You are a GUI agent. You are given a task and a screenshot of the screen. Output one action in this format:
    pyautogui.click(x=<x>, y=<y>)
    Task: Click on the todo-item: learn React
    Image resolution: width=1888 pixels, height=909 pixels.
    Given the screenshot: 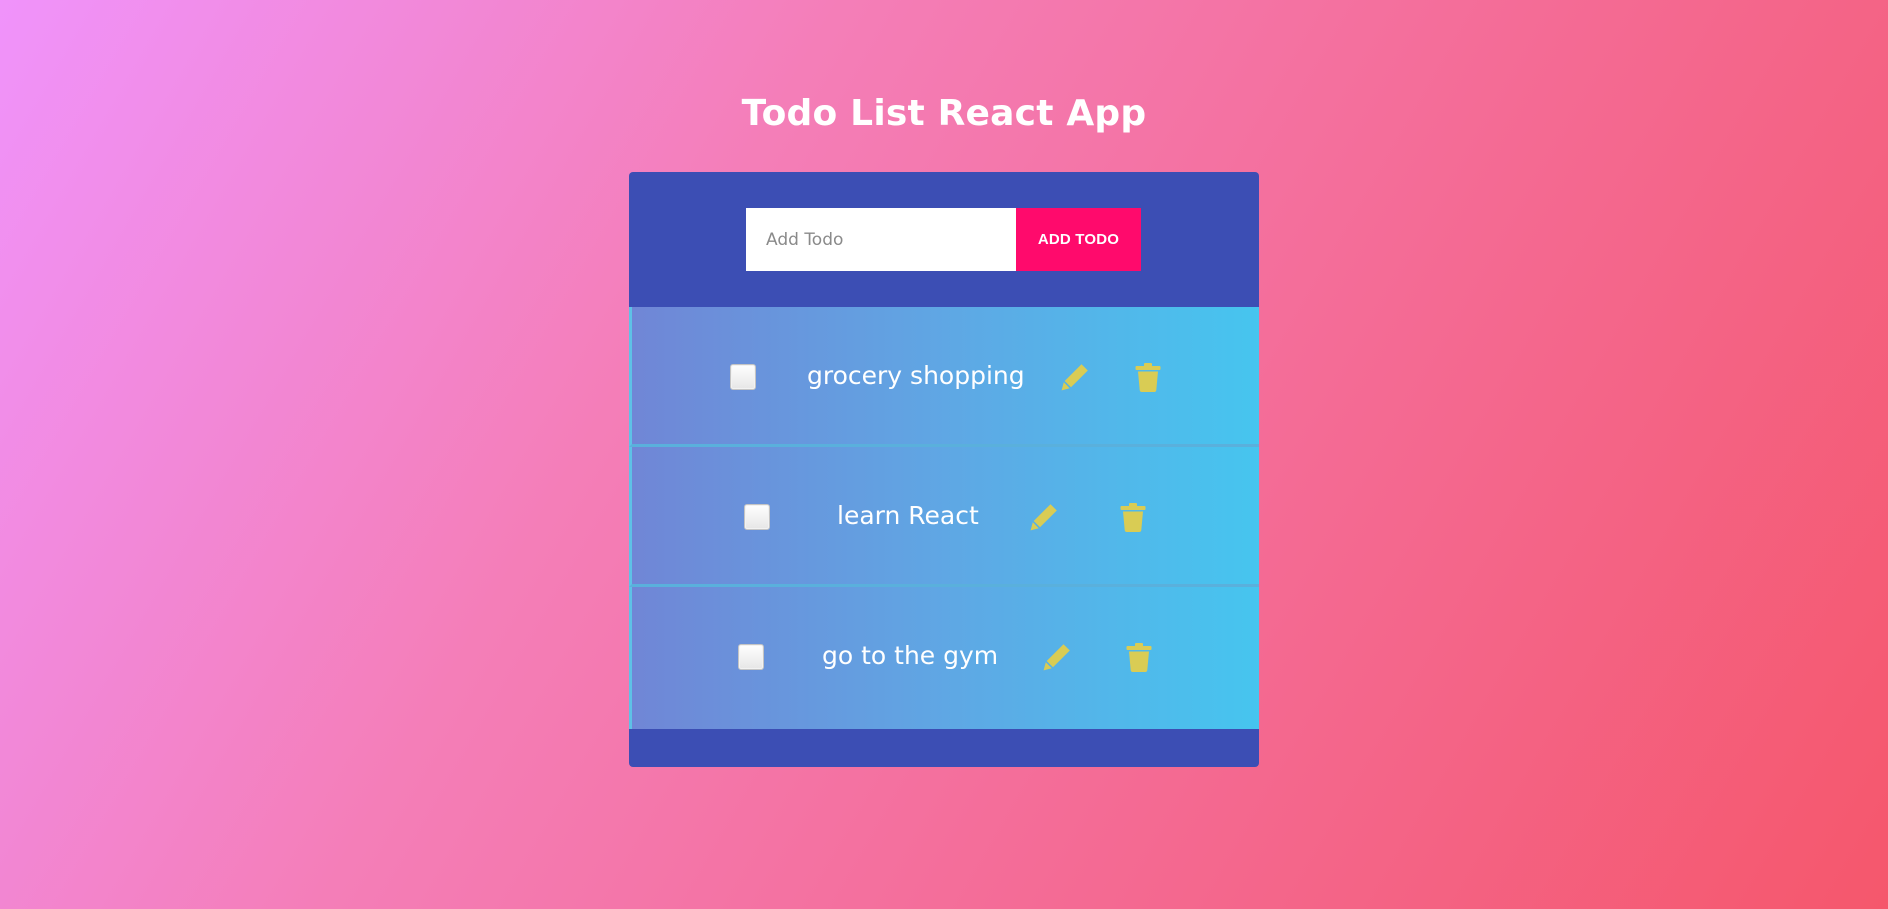 What is the action you would take?
    pyautogui.click(x=944, y=517)
    